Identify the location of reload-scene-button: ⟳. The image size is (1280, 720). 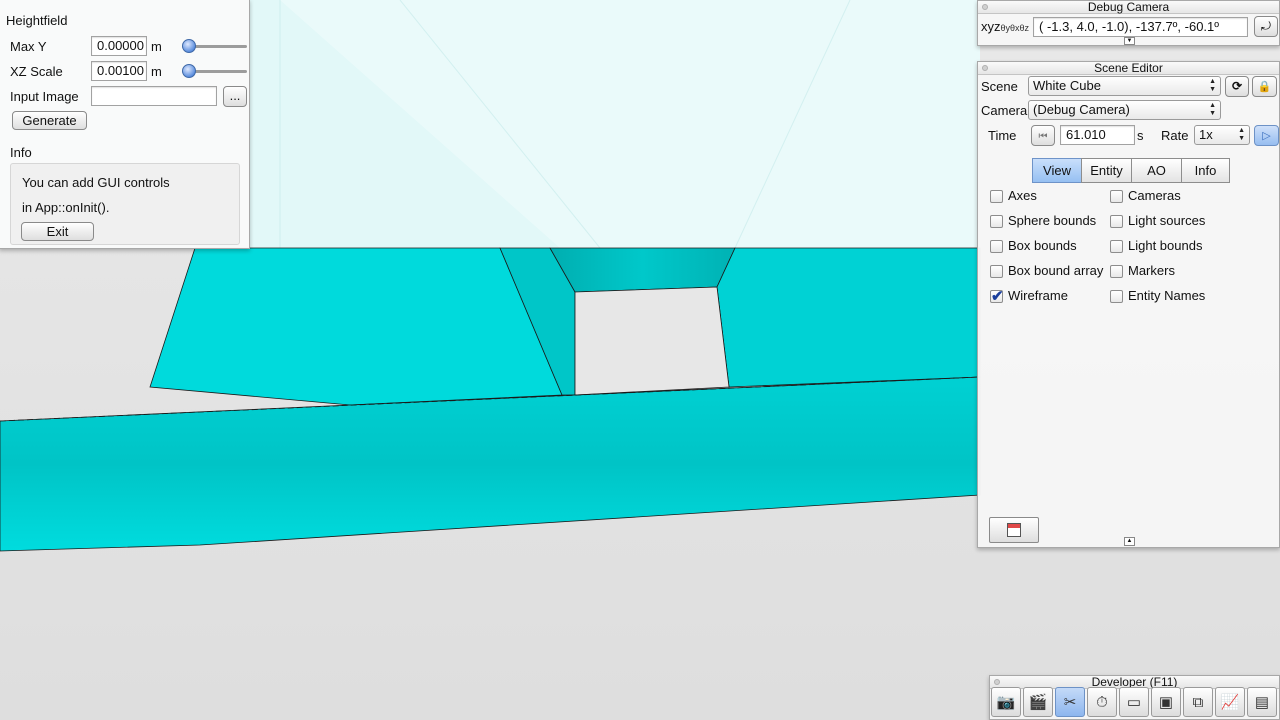
(1237, 86).